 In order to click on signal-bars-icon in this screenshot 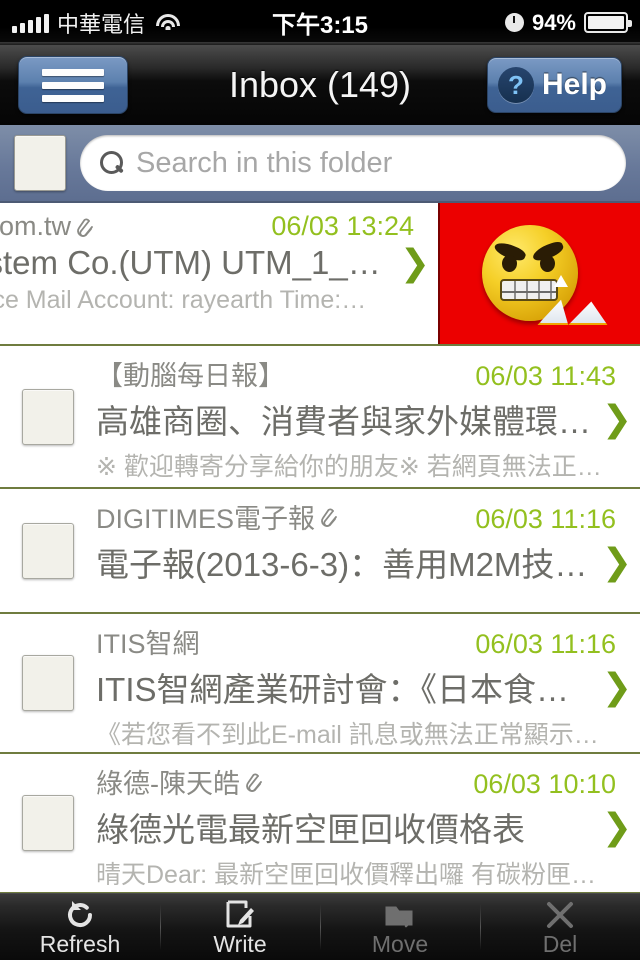, I will do `click(30, 23)`.